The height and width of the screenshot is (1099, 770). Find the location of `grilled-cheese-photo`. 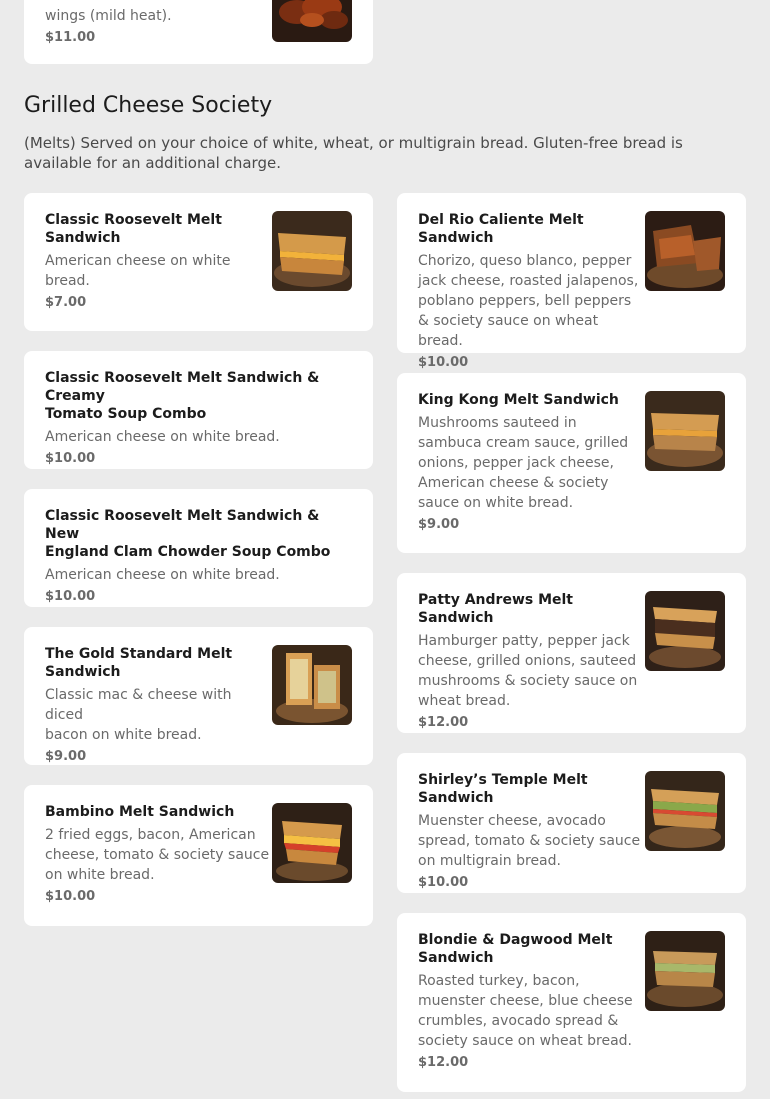

grilled-cheese-photo is located at coordinates (312, 251).